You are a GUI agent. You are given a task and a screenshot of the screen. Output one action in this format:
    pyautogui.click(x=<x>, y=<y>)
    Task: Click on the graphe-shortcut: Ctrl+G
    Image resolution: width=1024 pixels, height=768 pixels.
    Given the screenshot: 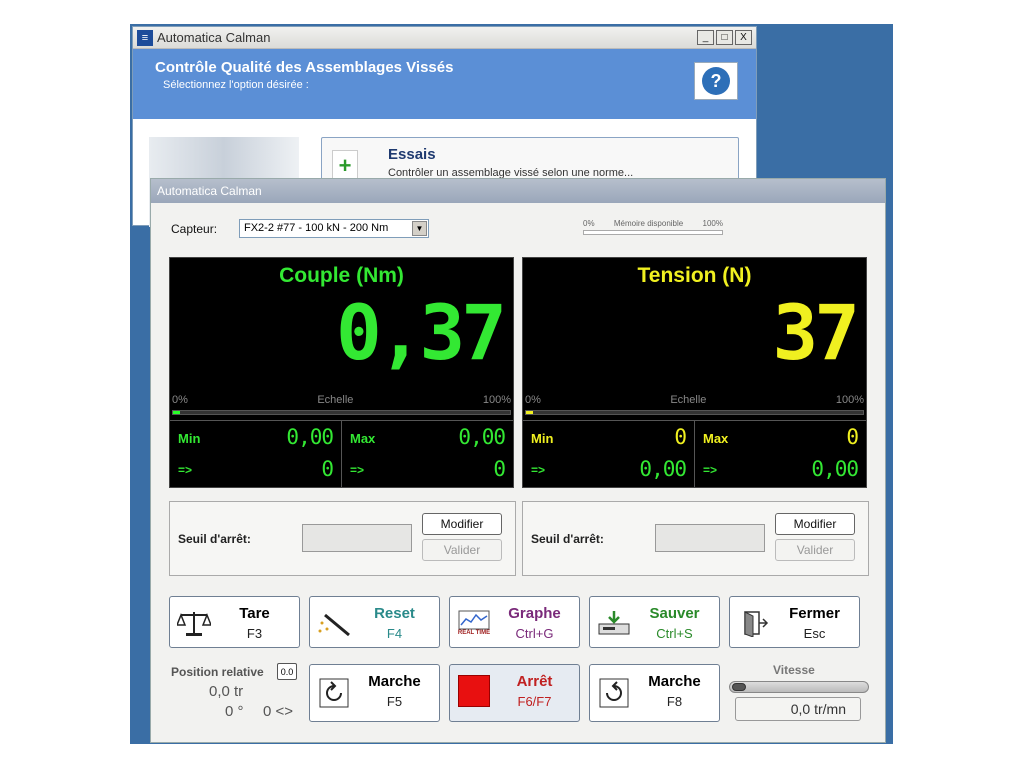 What is the action you would take?
    pyautogui.click(x=534, y=633)
    